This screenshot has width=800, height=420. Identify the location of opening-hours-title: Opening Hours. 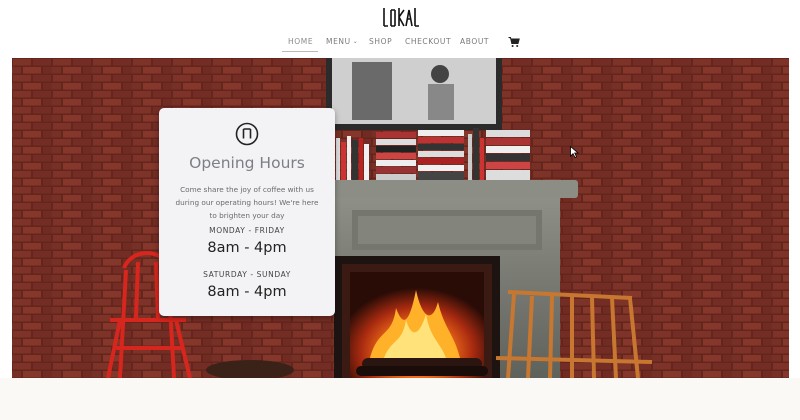
(247, 163).